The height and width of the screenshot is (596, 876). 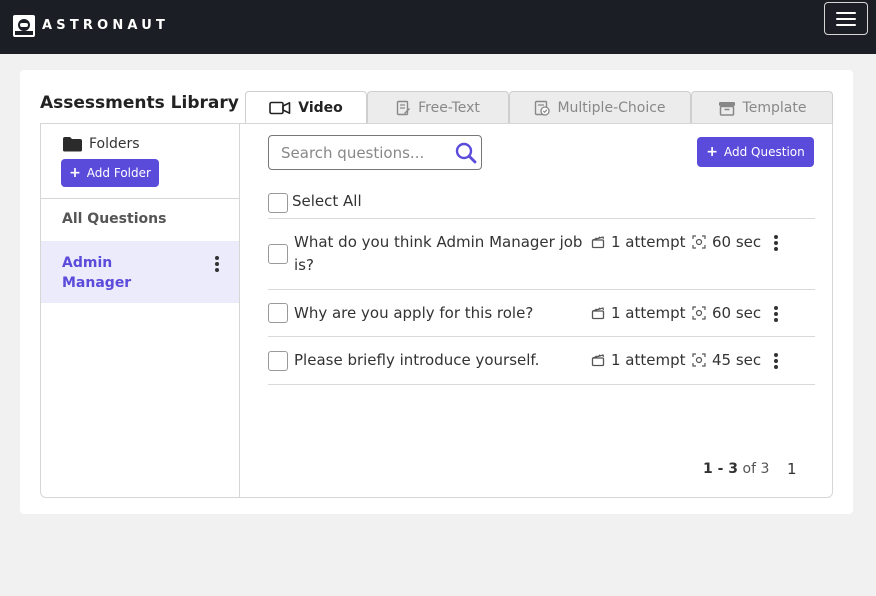 I want to click on brand-logo: ASTRONAUT, so click(x=90, y=26).